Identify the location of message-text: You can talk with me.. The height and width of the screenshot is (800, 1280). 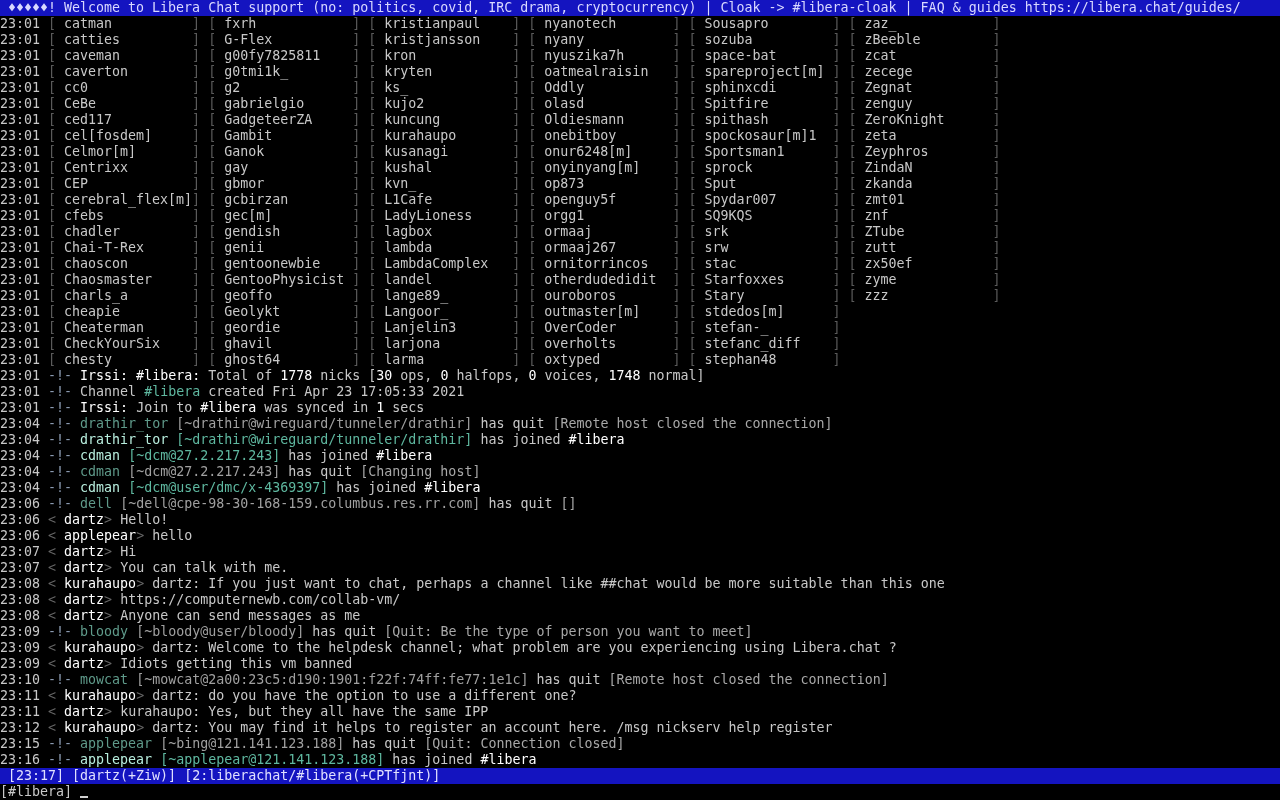
(204, 567).